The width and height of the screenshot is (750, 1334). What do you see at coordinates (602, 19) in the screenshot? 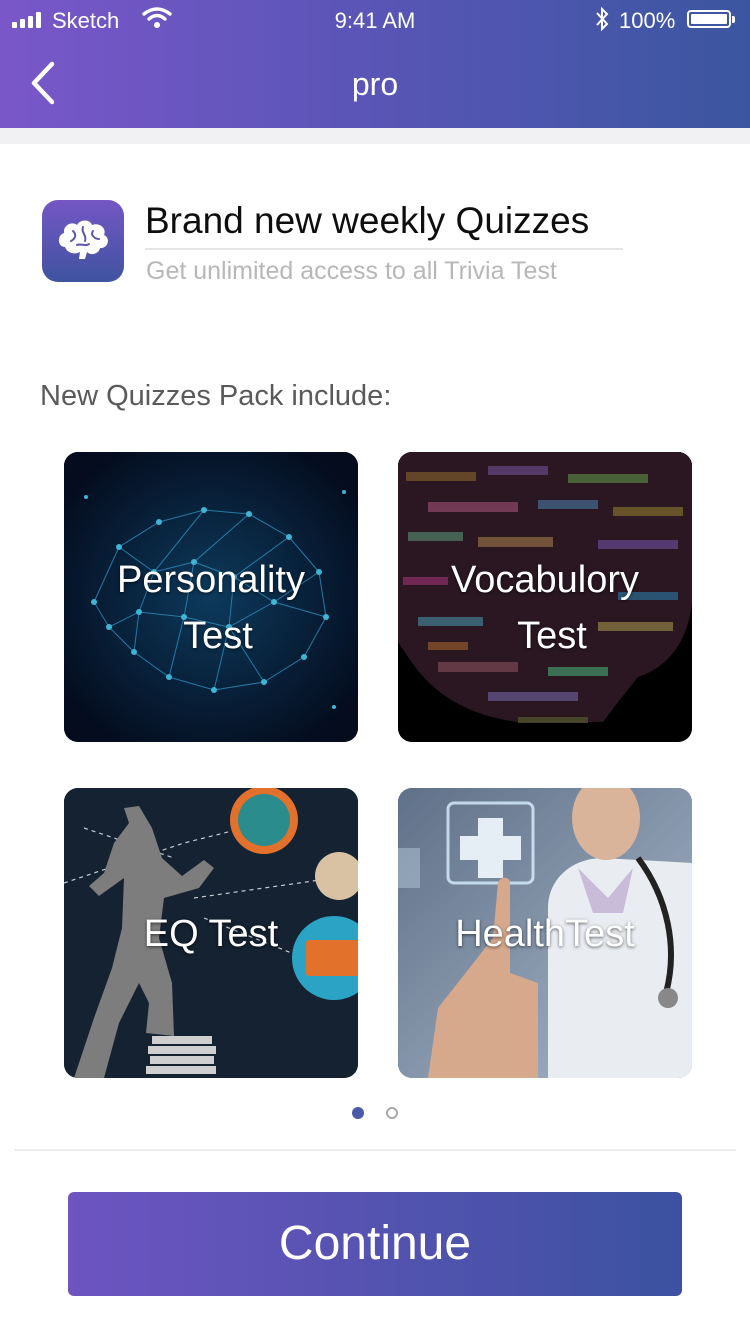
I see `bluetooth-icon` at bounding box center [602, 19].